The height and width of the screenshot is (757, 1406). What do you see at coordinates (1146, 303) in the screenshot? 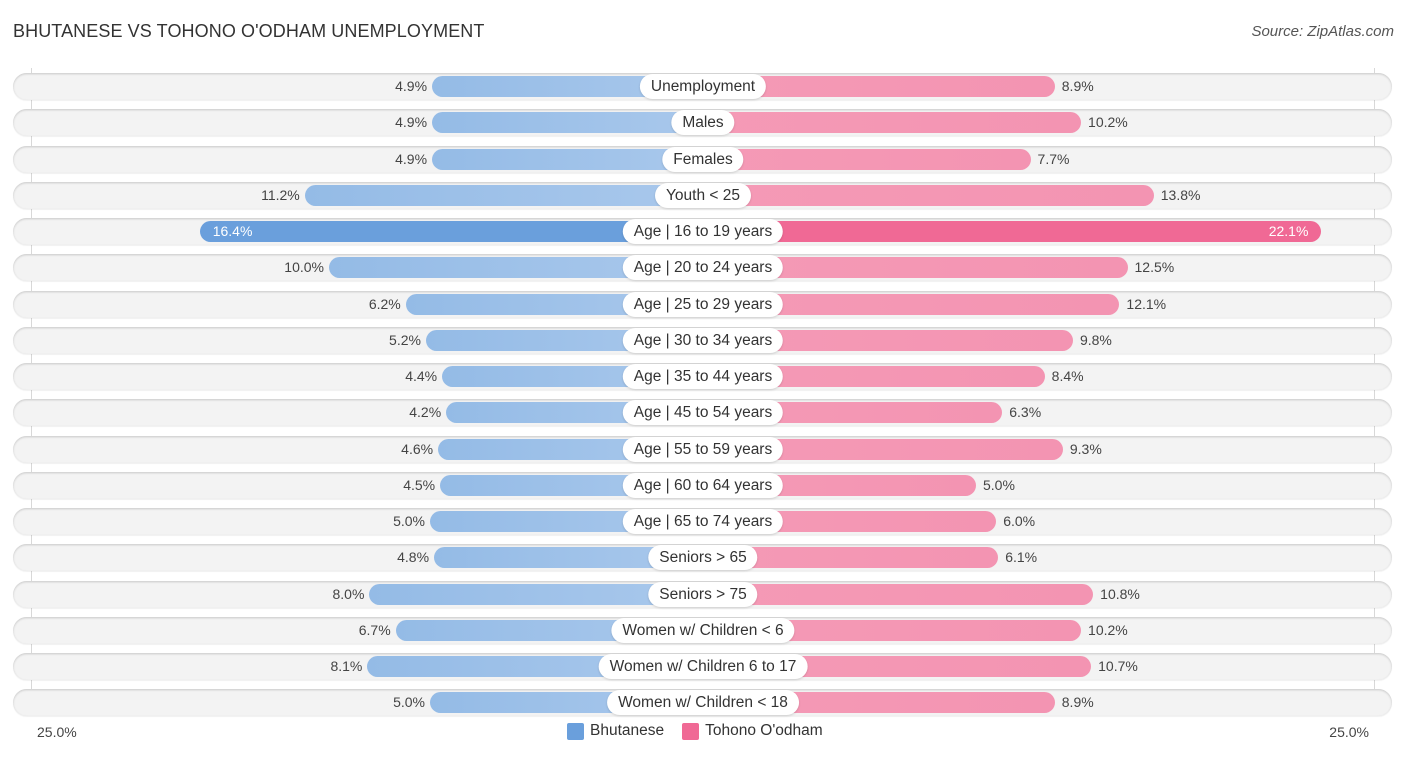
I see `value-label-tohono-oodham: 12.1%` at bounding box center [1146, 303].